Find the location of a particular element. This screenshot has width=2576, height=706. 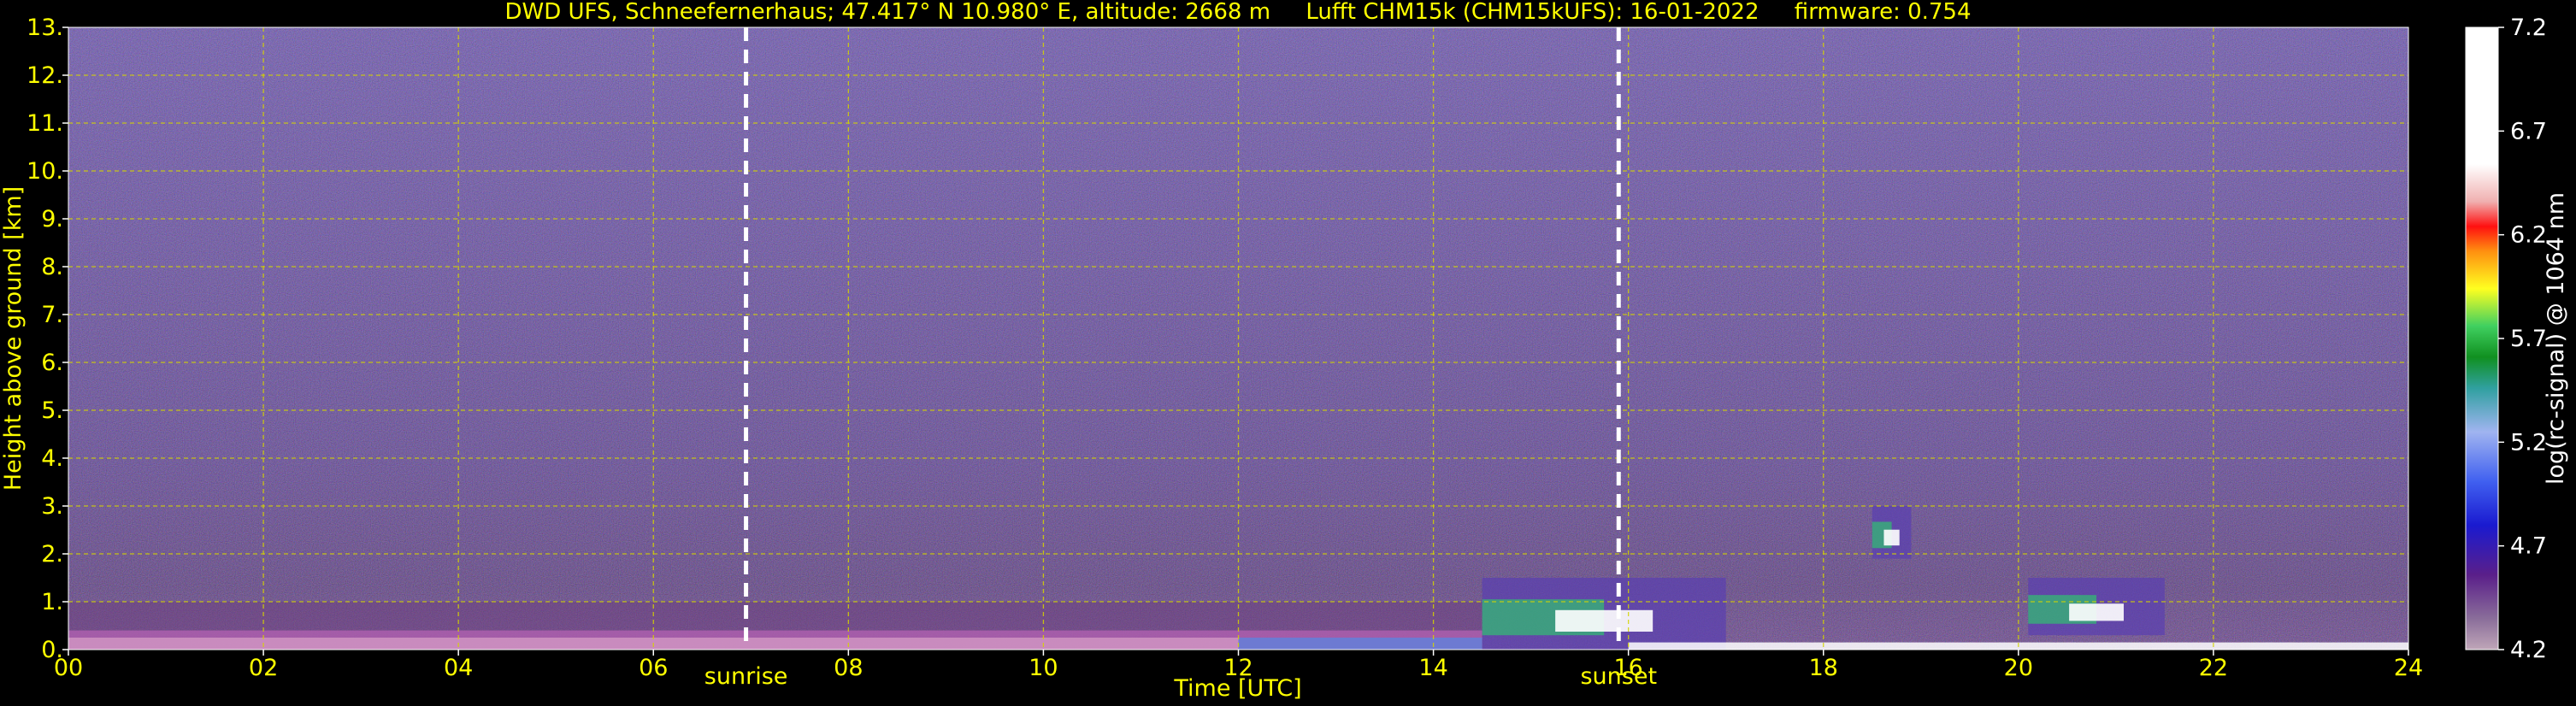

sunrise-label: sunrise is located at coordinates (746, 676).